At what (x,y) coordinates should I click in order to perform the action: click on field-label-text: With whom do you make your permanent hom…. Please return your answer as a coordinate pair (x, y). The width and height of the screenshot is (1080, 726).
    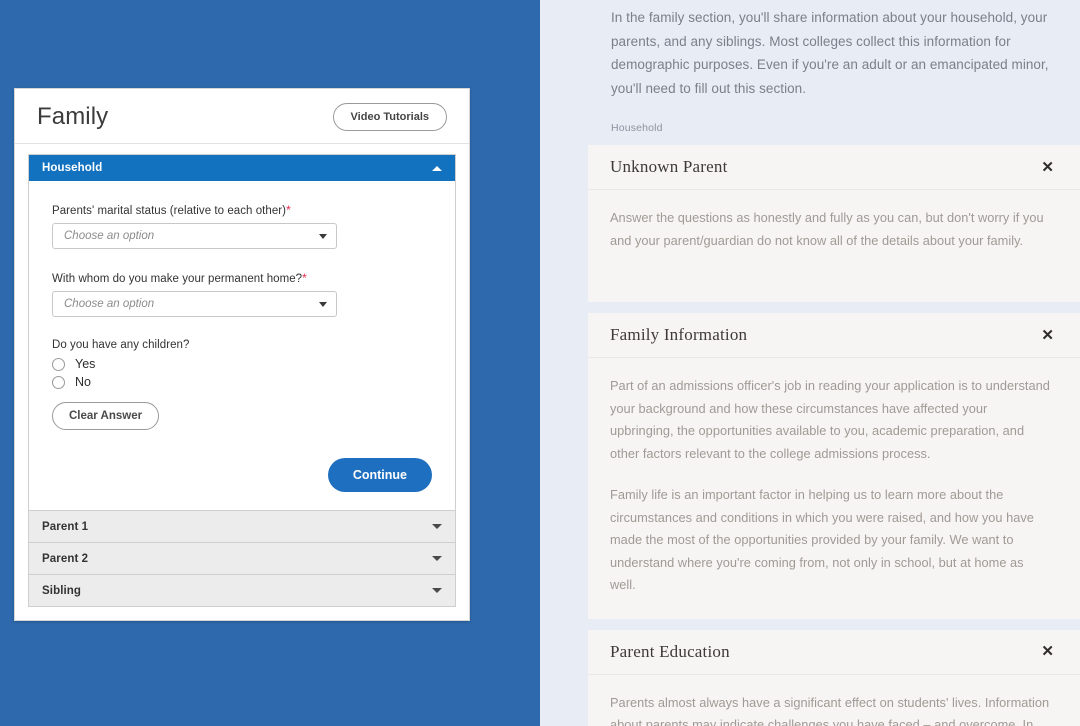
    Looking at the image, I should click on (177, 279).